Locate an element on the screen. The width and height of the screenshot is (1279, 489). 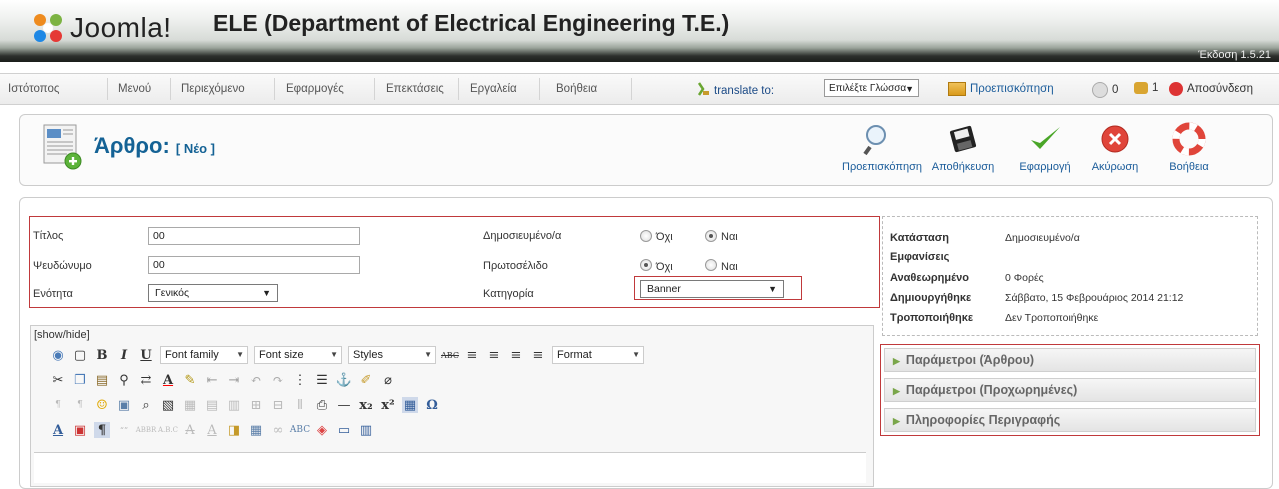
italic-icon: I is located at coordinates (124, 355).